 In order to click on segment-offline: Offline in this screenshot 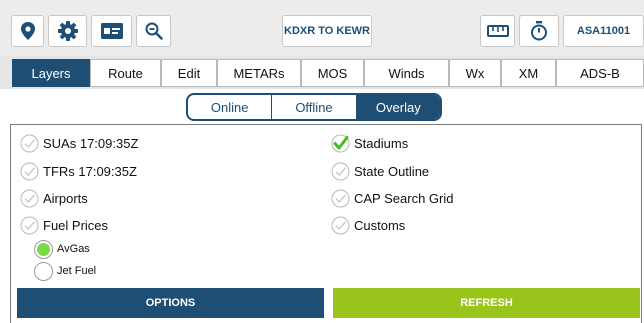, I will do `click(313, 107)`.